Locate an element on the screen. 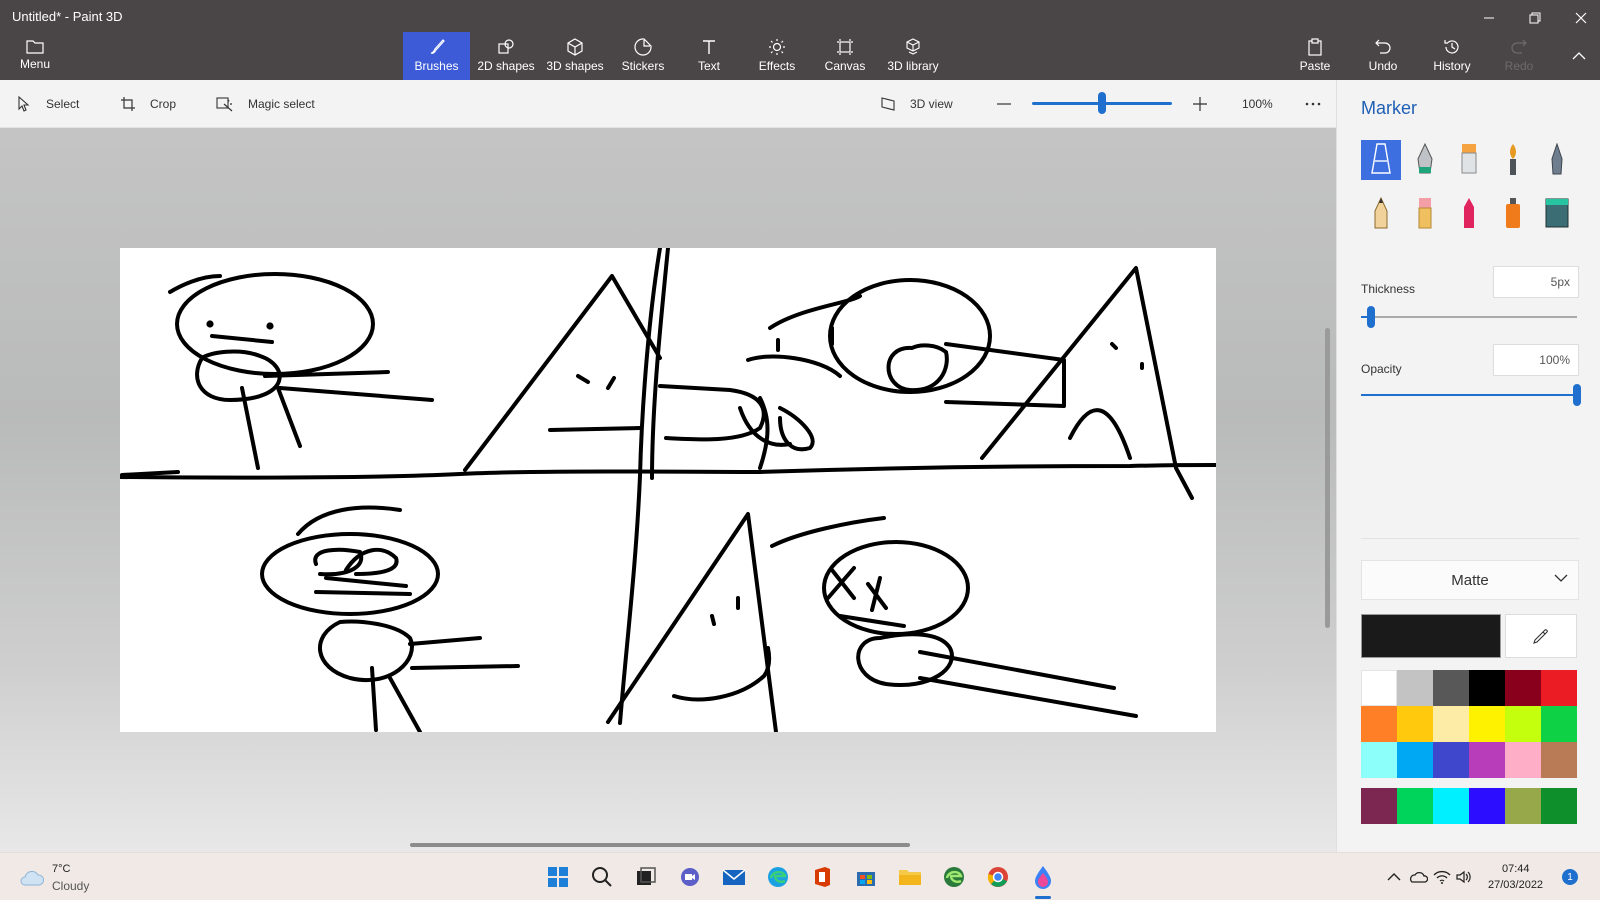 The width and height of the screenshot is (1600, 900). tab-3d-library: 3D library is located at coordinates (913, 56).